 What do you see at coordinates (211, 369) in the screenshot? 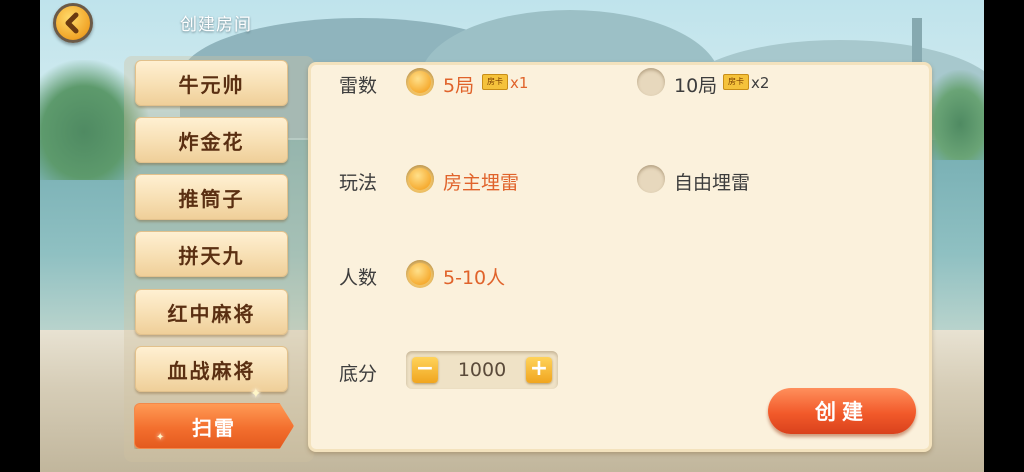
I see `tab-xuezhan-mahjong: 血战麻将` at bounding box center [211, 369].